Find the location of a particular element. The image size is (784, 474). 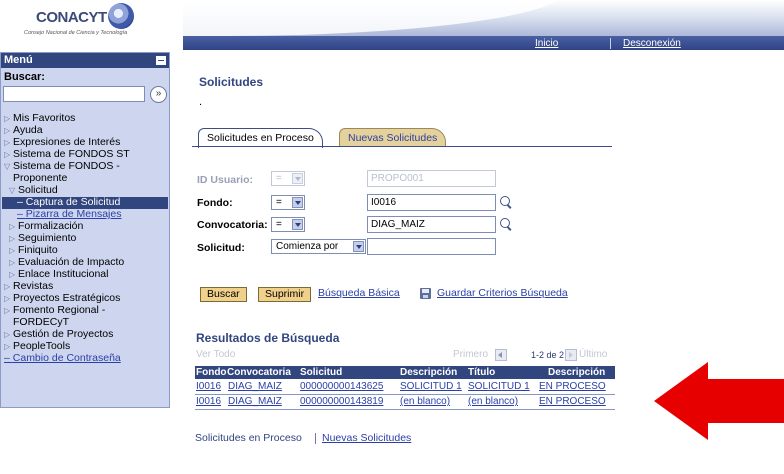

convocatoria-operator: = is located at coordinates (288, 224).